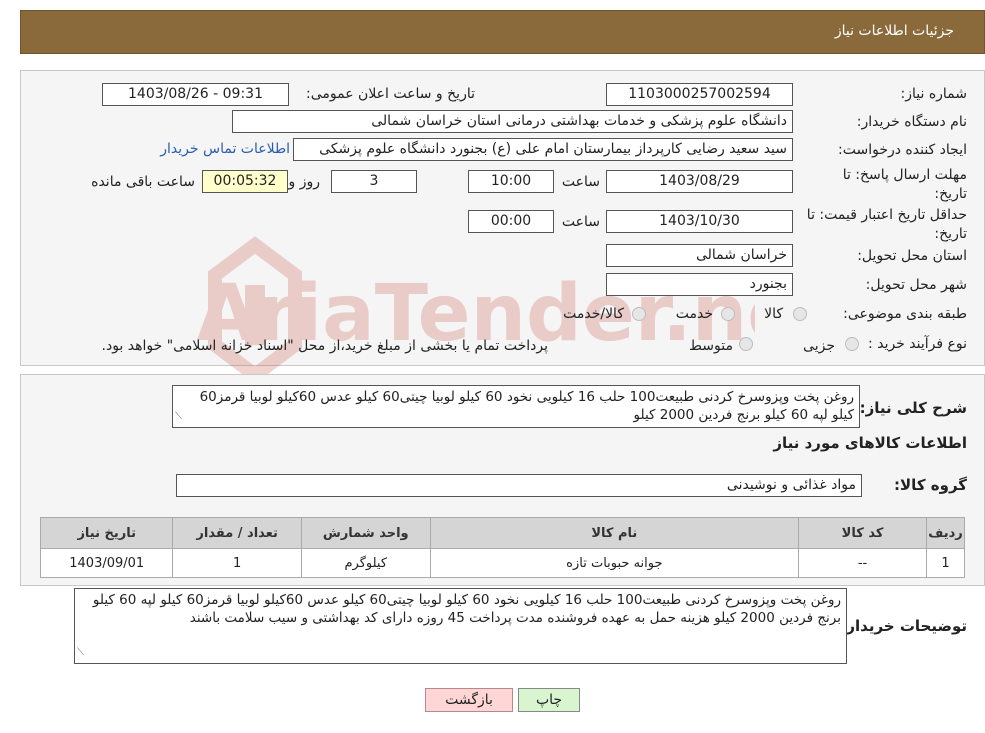 The image size is (985, 733). Describe the element at coordinates (511, 181) in the screenshot. I see `deadline-time-field: 10:00` at that location.